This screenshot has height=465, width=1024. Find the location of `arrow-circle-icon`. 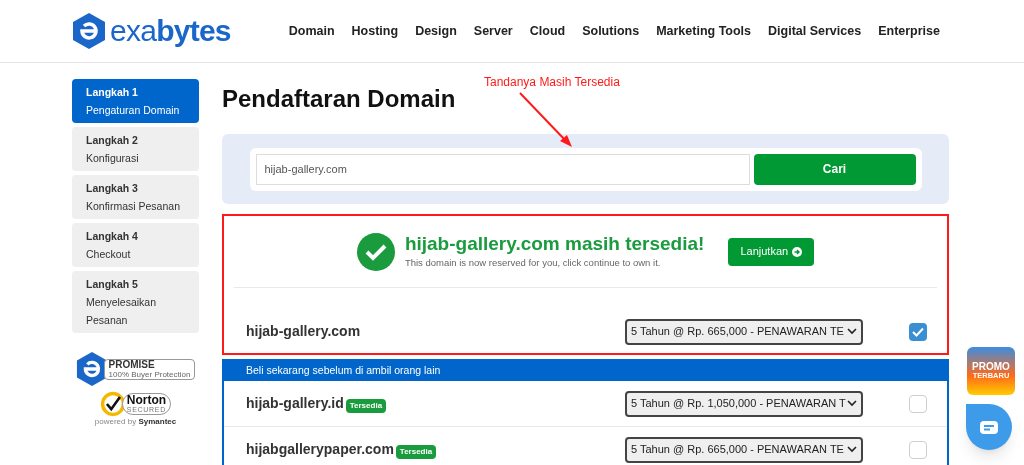

arrow-circle-icon is located at coordinates (797, 251).